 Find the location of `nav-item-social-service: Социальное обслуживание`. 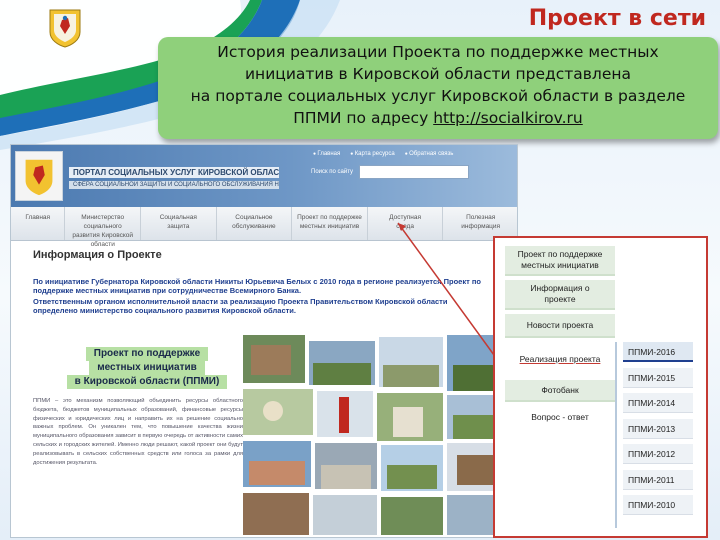

nav-item-social-service: Социальное обслуживание is located at coordinates (255, 223).